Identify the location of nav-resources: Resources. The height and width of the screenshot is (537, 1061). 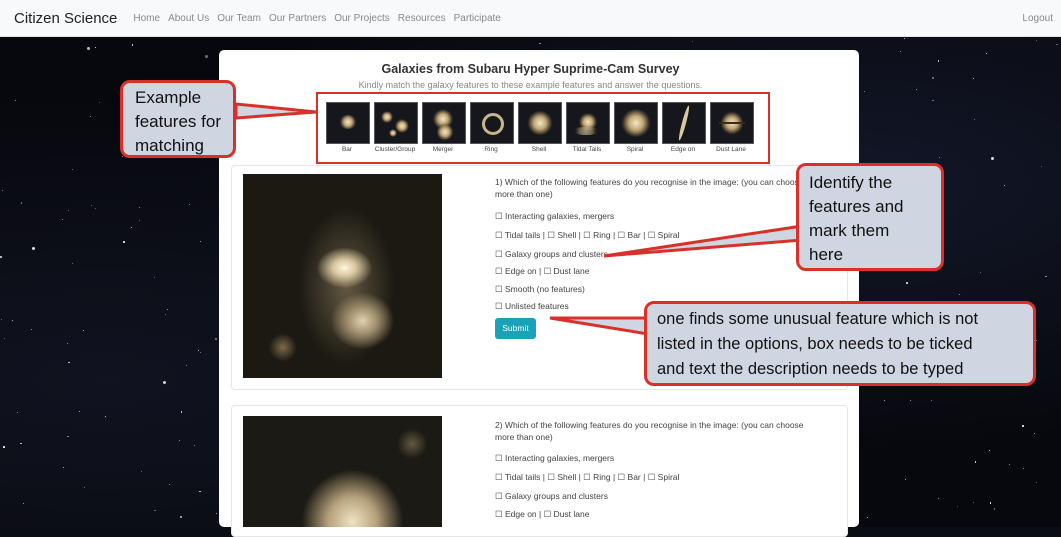
(422, 18).